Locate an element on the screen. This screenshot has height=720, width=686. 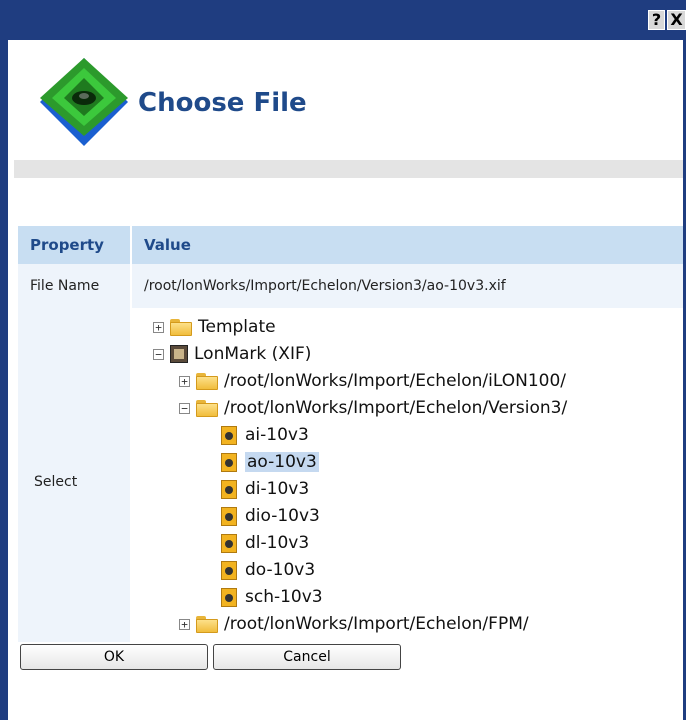
tree-node-file-selected: ao-10v3 is located at coordinates (270, 462).